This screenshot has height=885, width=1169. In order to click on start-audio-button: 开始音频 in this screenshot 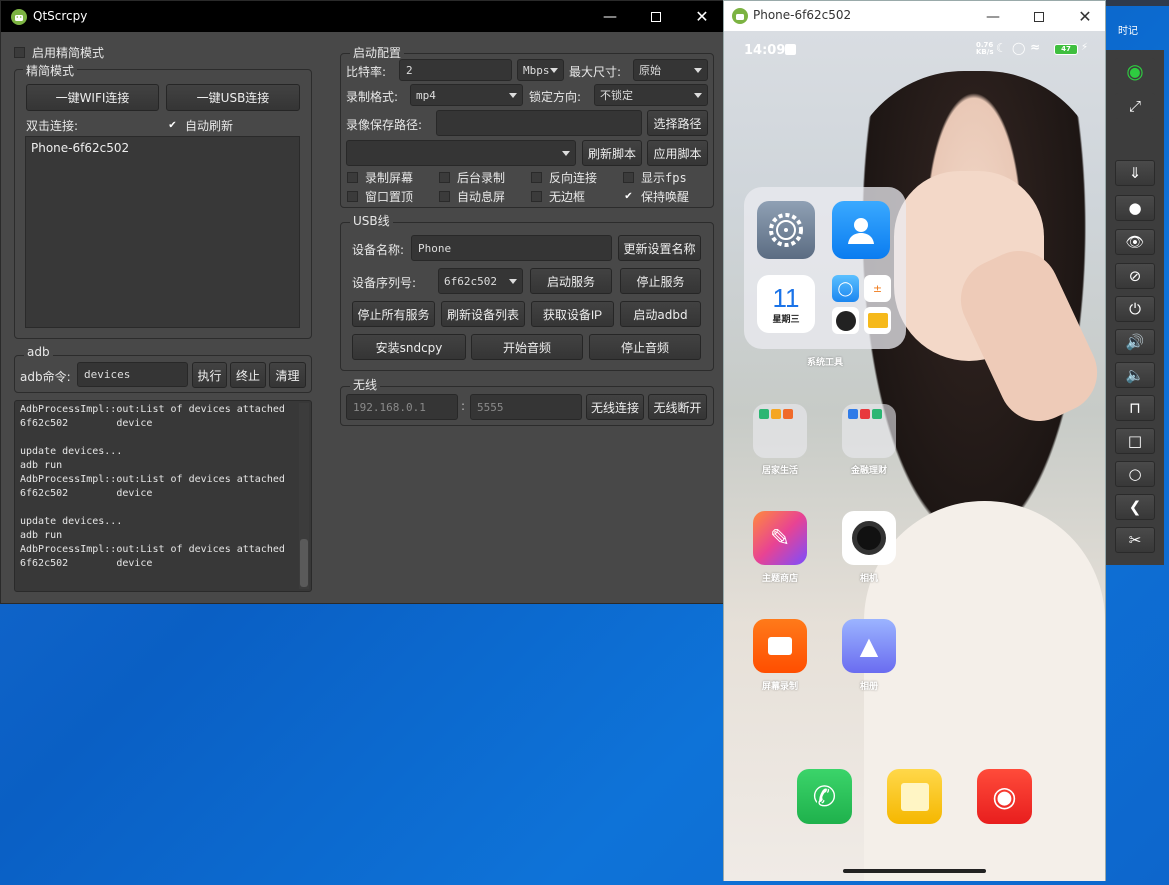, I will do `click(527, 347)`.